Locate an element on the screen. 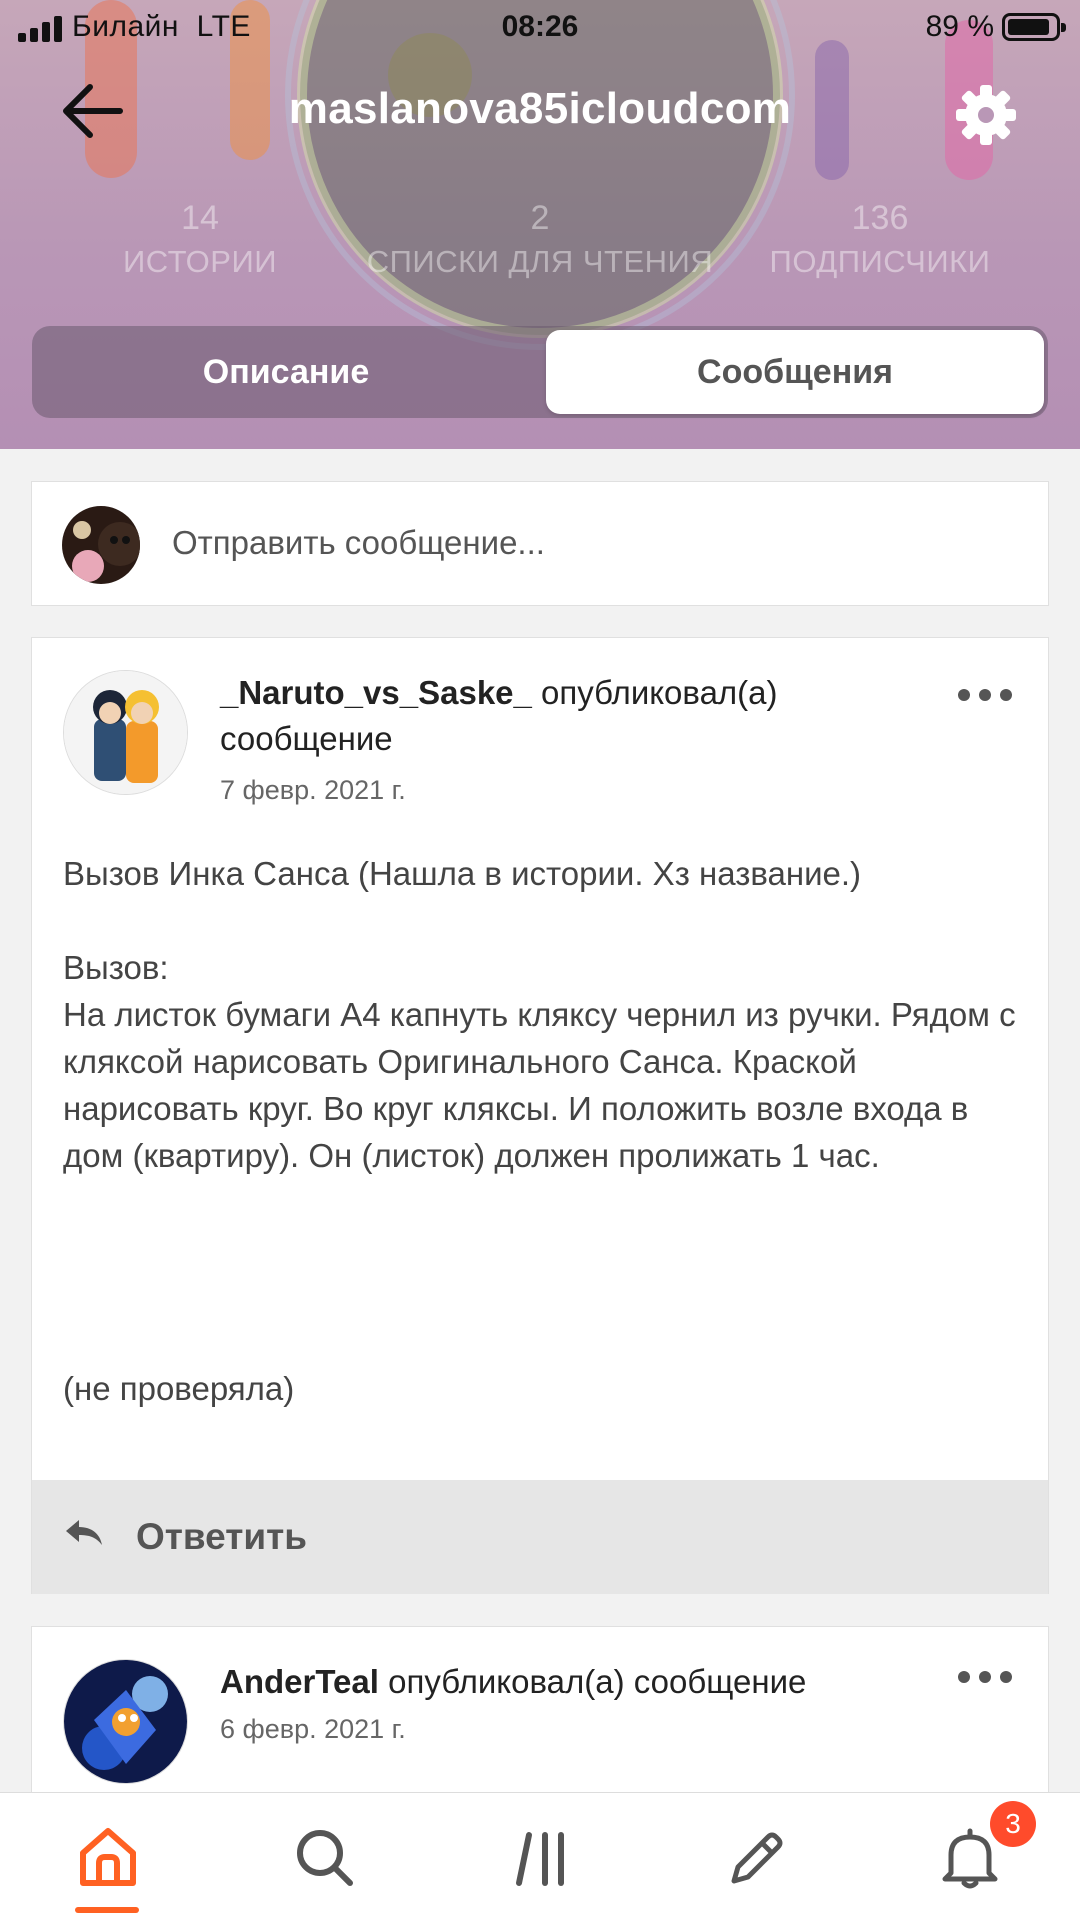  bottom-navigation: 3 is located at coordinates (540, 1856).